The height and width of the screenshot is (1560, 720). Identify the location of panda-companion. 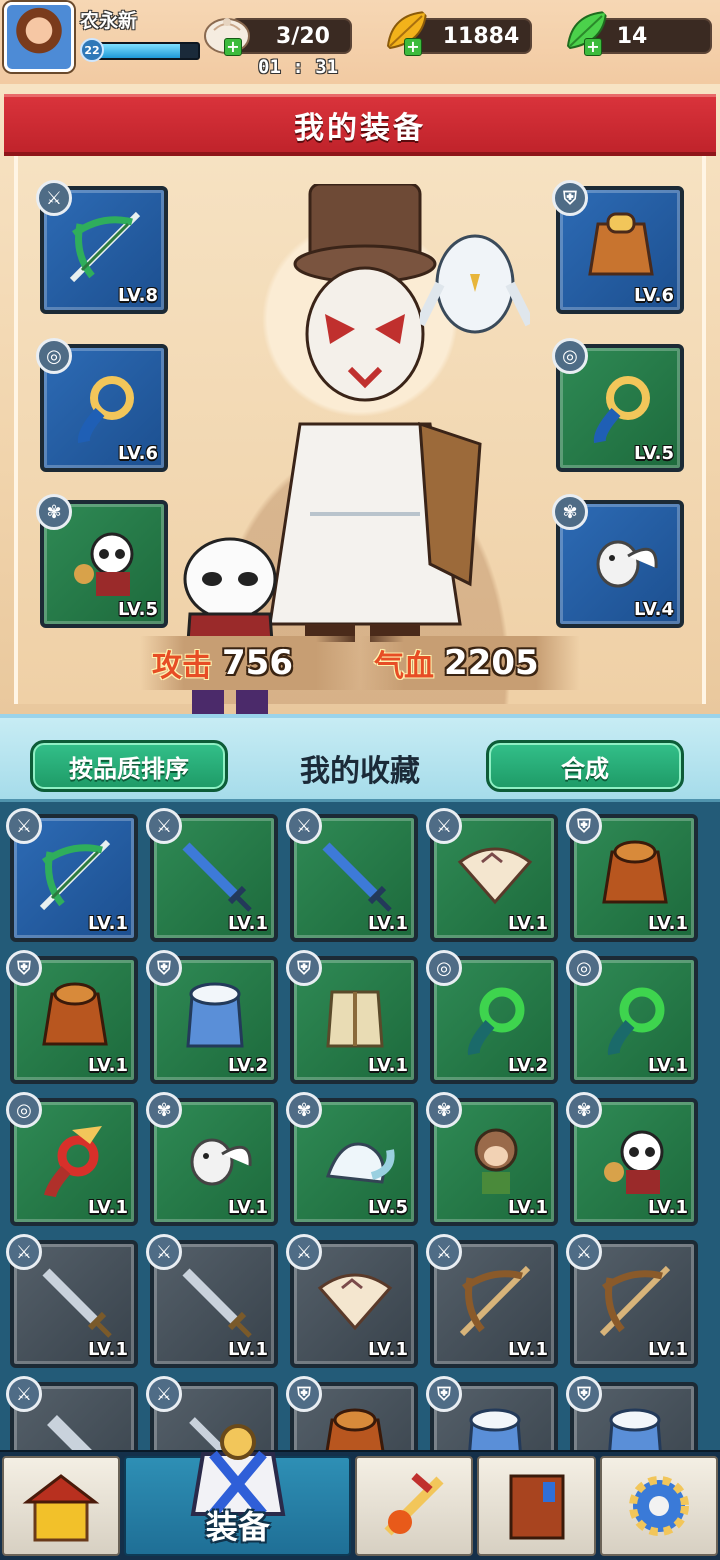
(230, 627).